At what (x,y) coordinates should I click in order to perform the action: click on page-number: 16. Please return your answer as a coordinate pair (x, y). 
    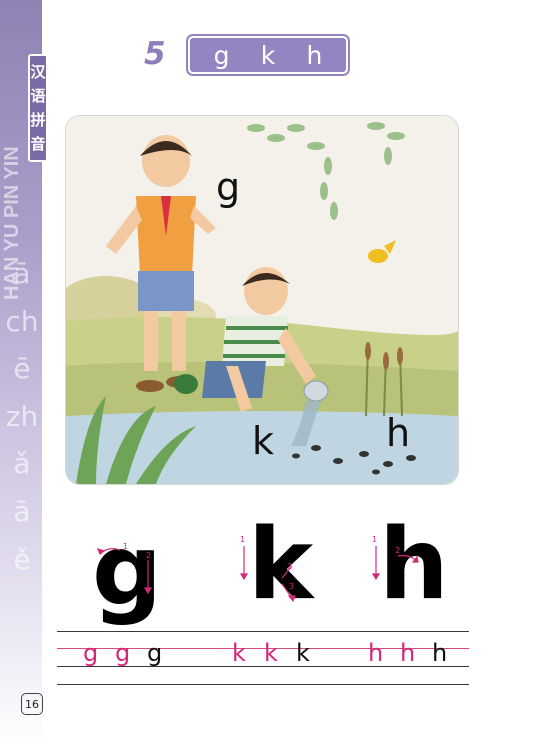
    Looking at the image, I should click on (32, 704).